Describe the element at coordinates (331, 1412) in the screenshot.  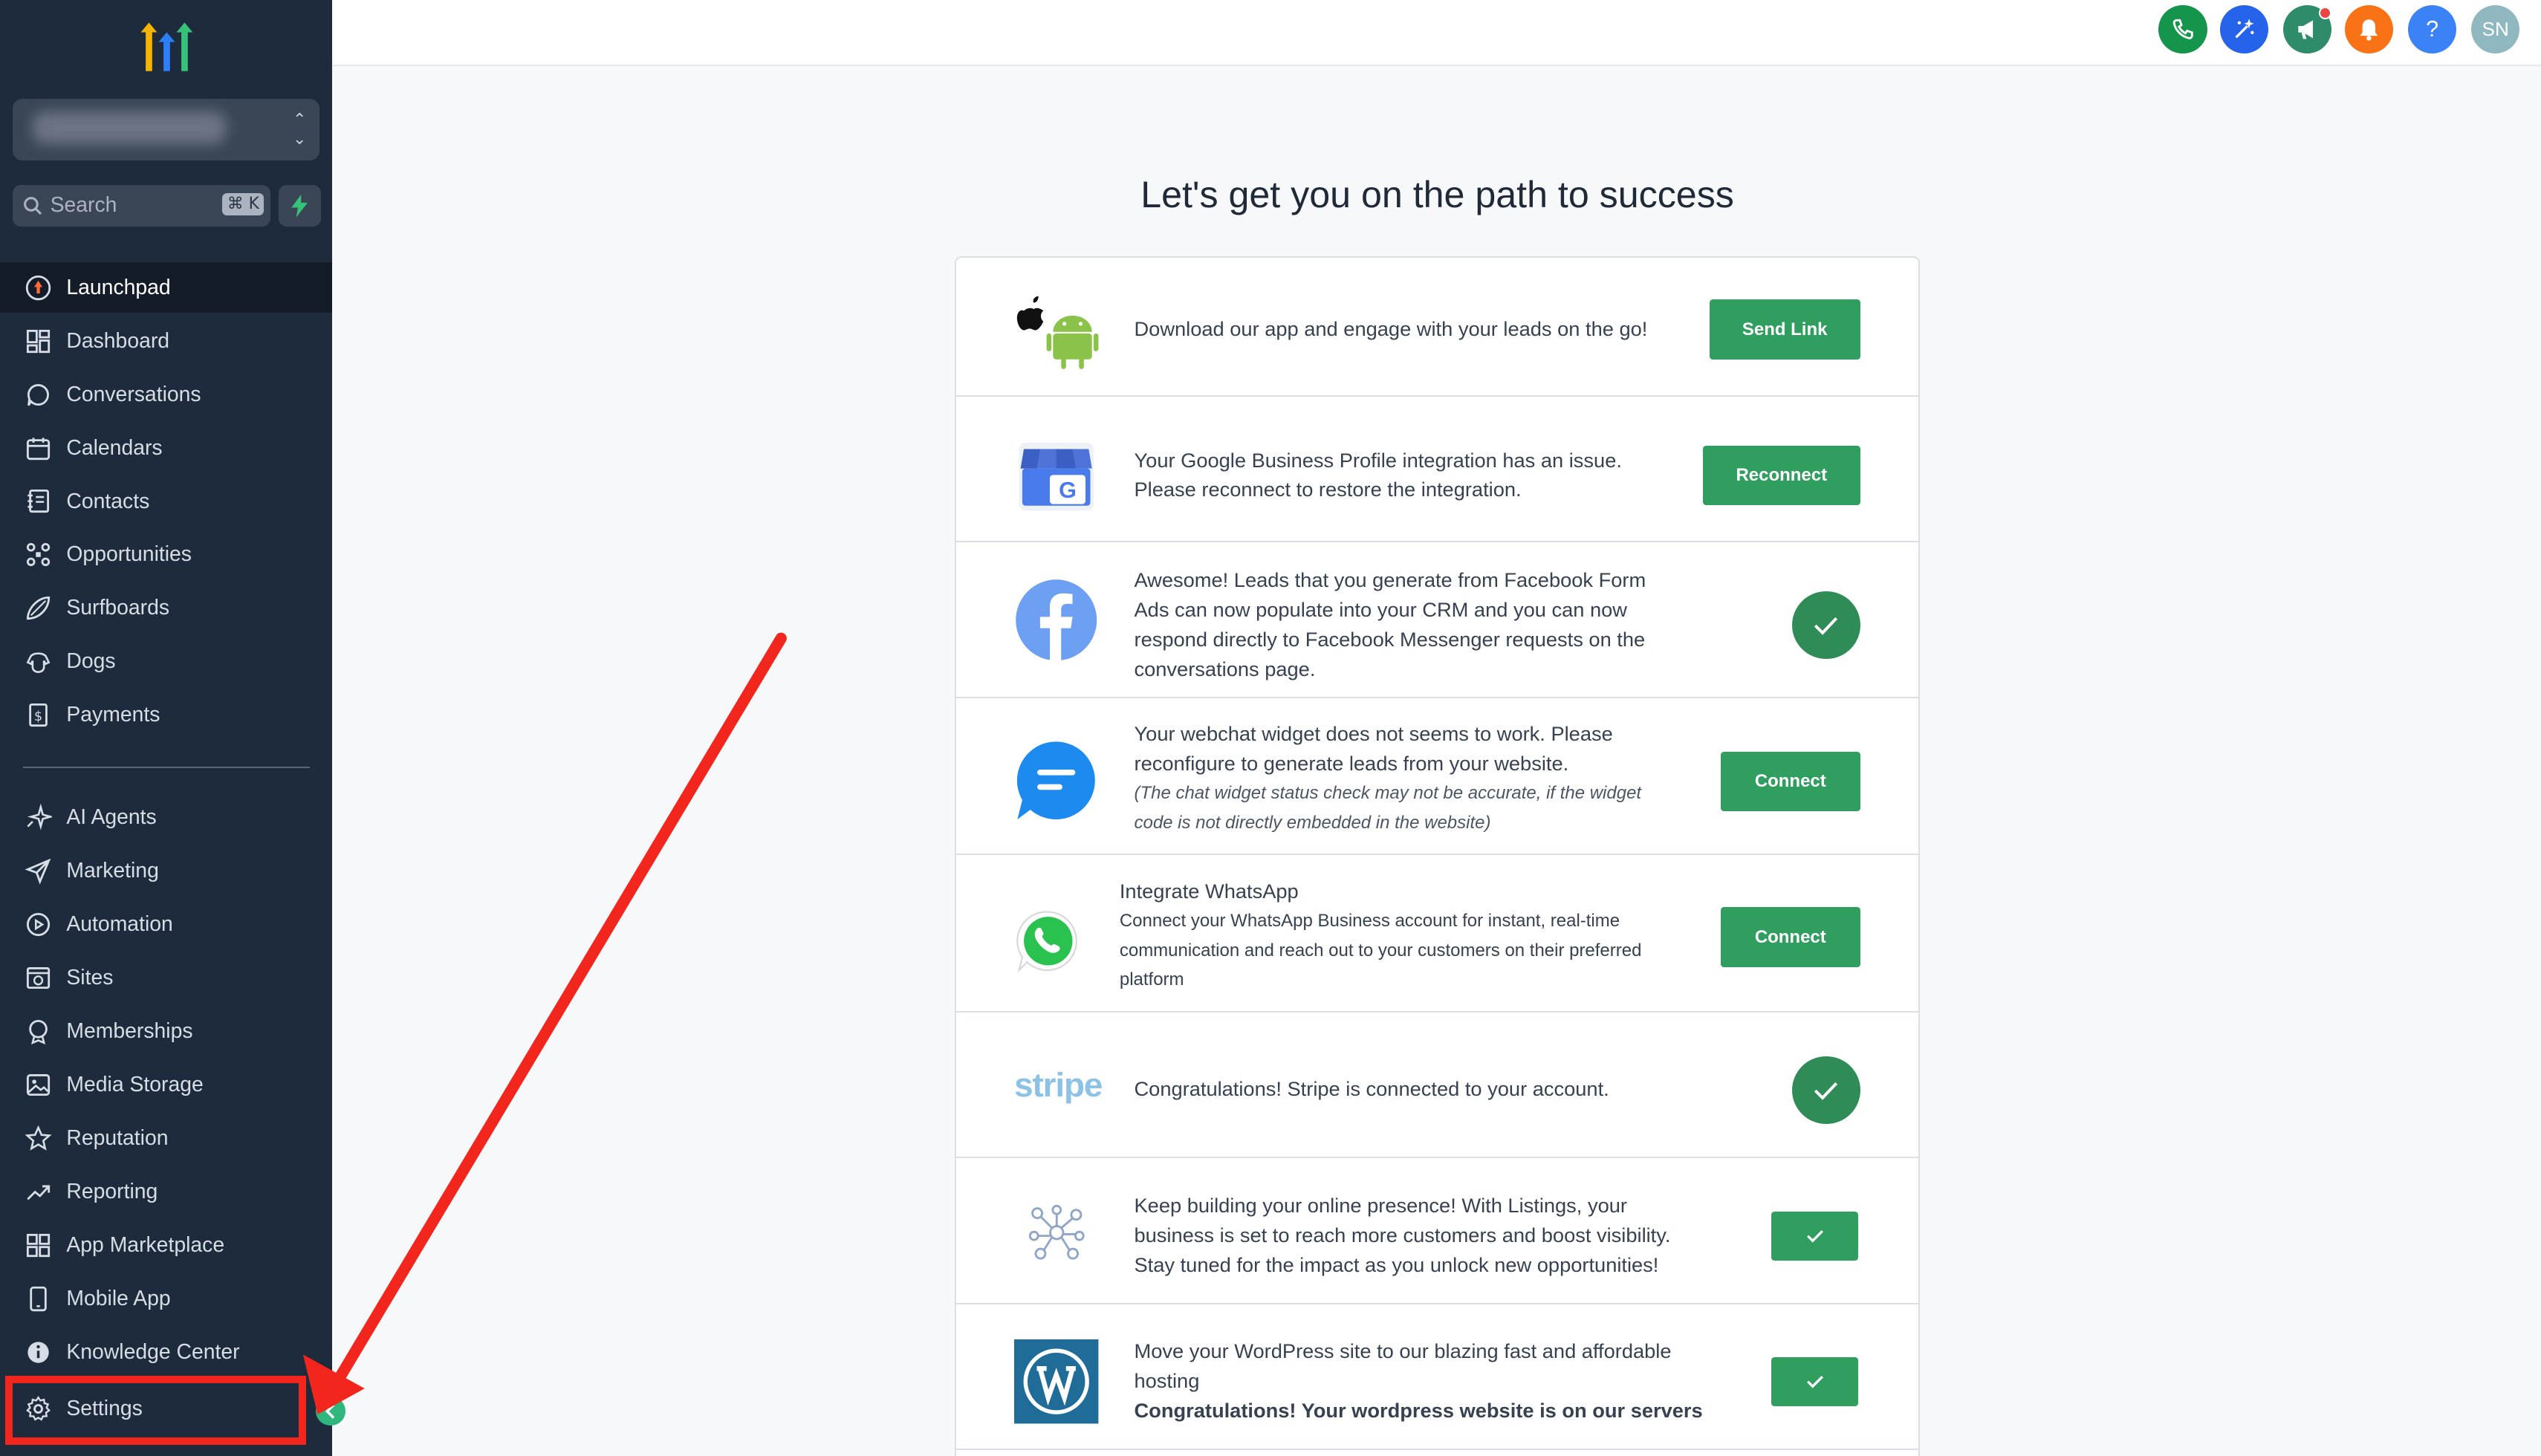
I see `collapse-sidebar-button` at that location.